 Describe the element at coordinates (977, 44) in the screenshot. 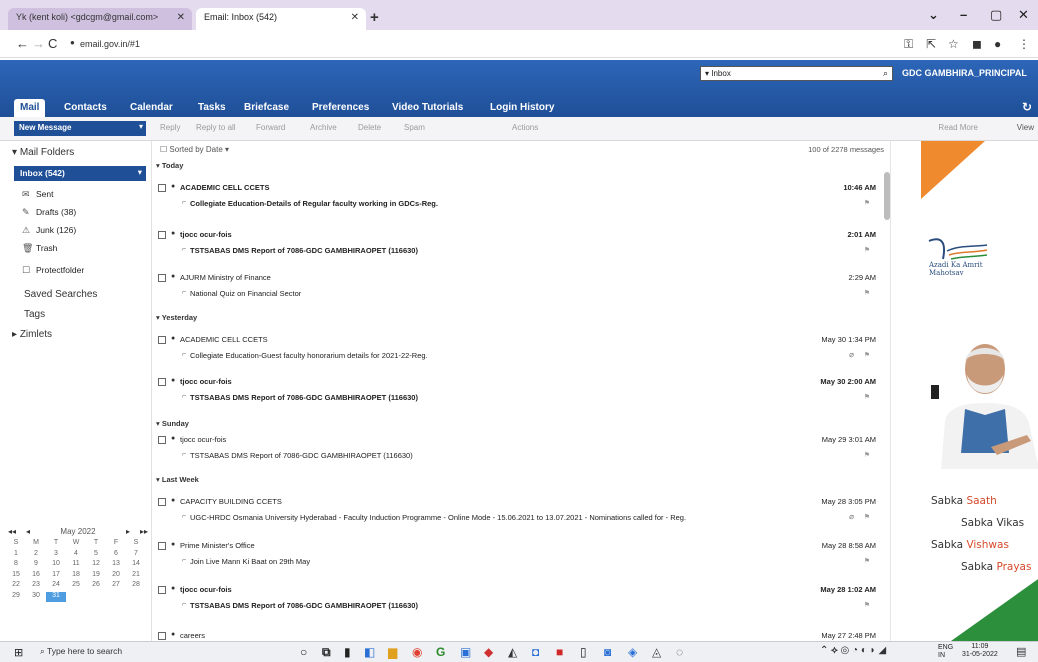

I see `extension-icon: ◼` at that location.